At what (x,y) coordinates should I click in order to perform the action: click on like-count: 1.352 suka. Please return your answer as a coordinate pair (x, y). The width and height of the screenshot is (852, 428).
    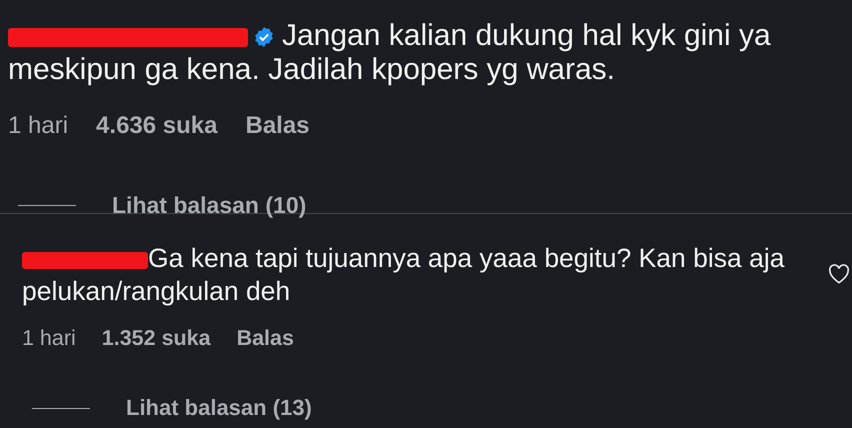
    Looking at the image, I should click on (156, 338).